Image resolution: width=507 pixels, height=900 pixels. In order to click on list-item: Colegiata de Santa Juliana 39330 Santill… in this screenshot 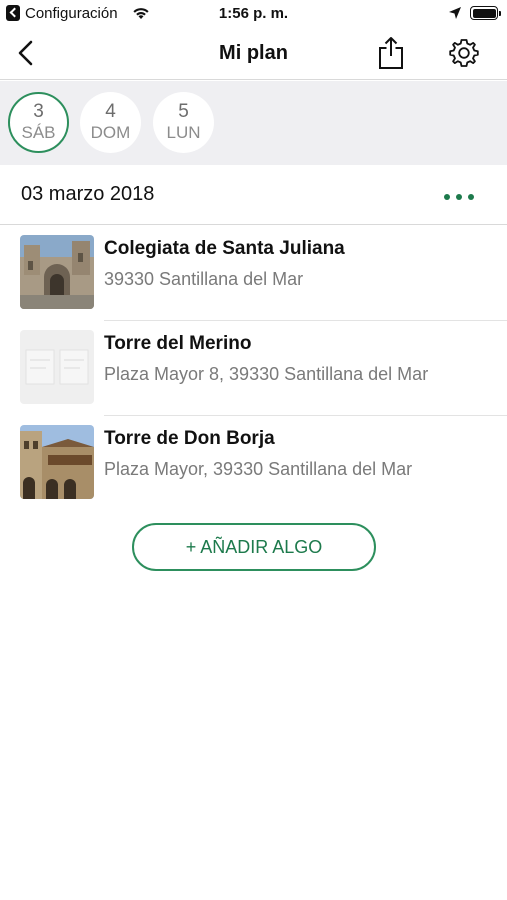, I will do `click(253, 273)`.